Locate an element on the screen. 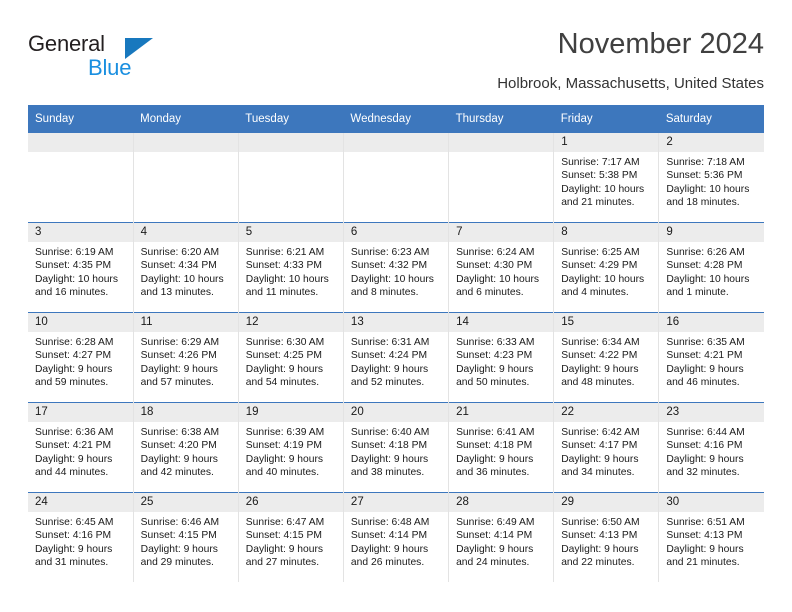  daylight-duration-line2: and 48 minutes. is located at coordinates (598, 383).